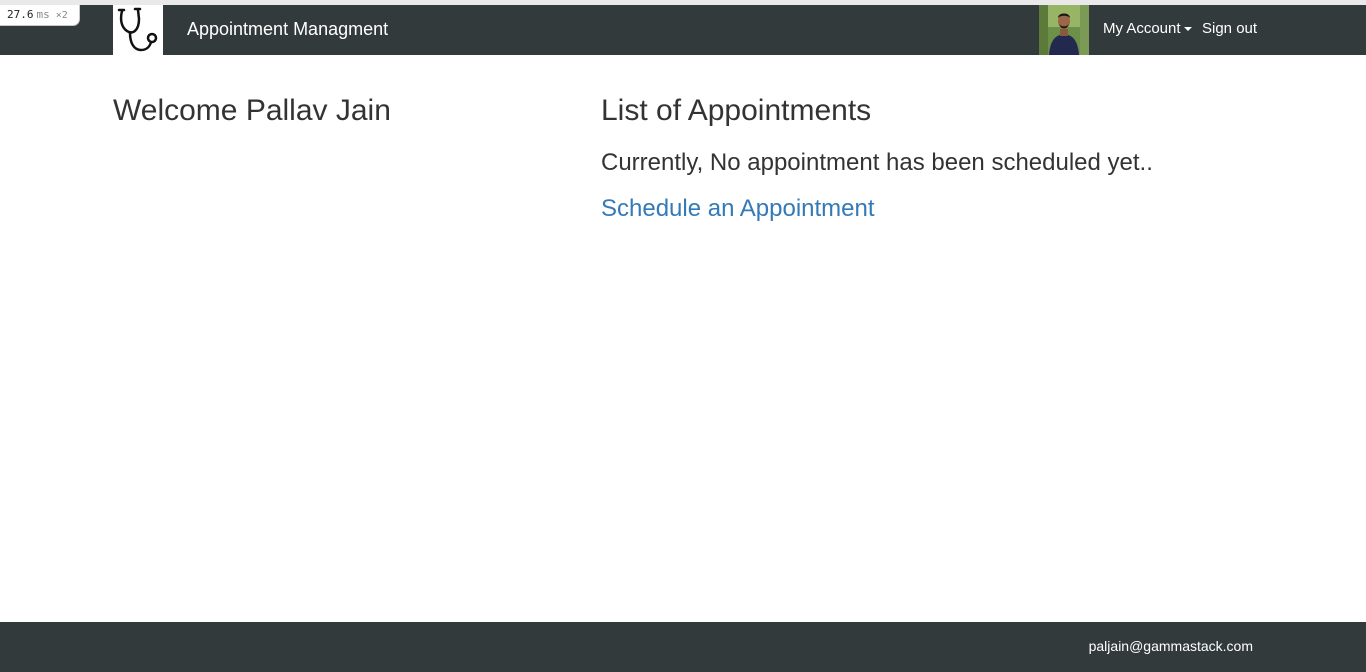 The height and width of the screenshot is (672, 1366). I want to click on timing-multiplier: ×2, so click(61, 15).